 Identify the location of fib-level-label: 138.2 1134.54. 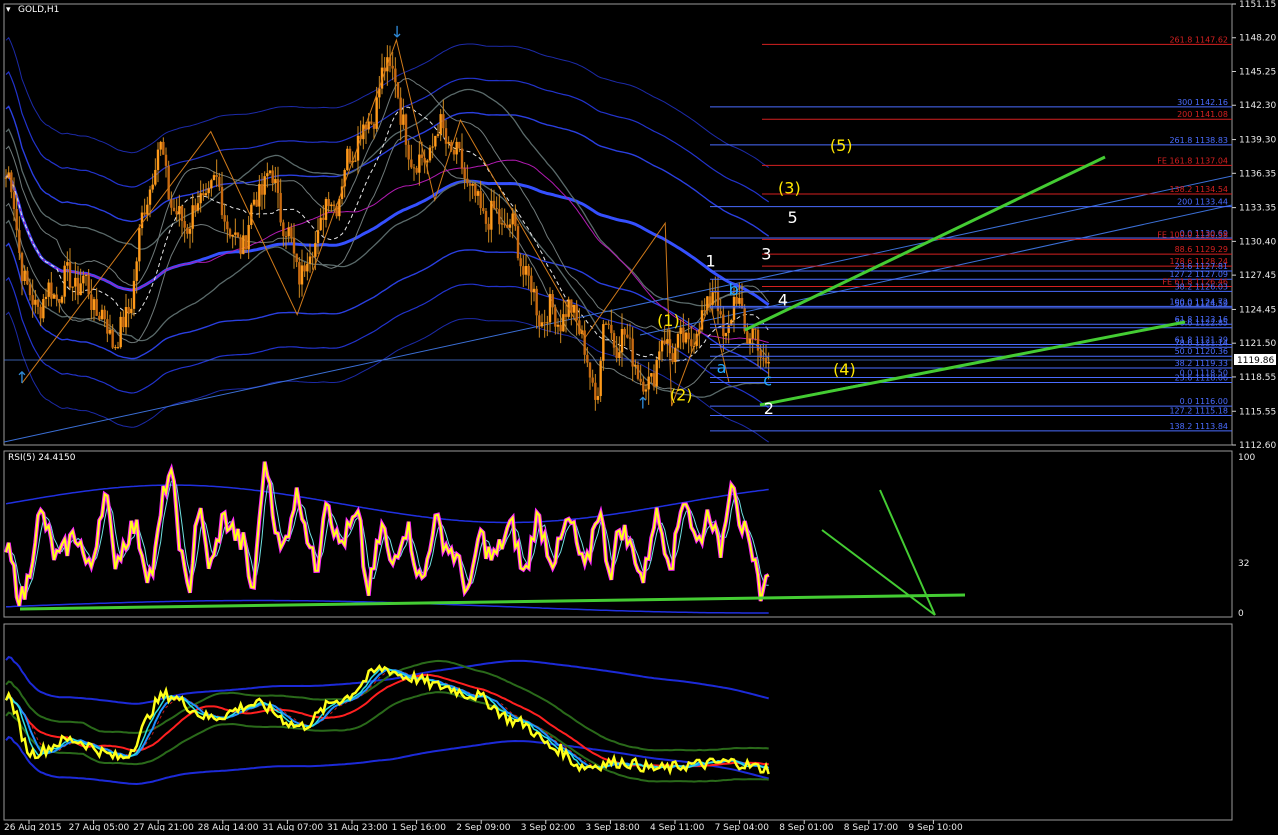
(1198, 189).